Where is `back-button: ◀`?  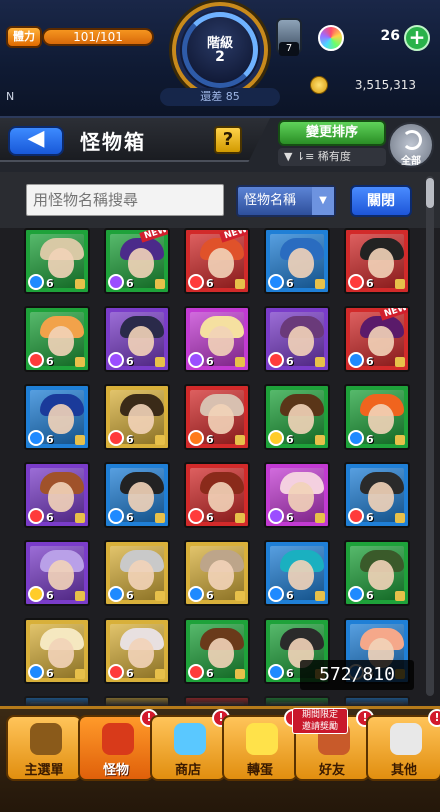 back-button: ◀ is located at coordinates (36, 141).